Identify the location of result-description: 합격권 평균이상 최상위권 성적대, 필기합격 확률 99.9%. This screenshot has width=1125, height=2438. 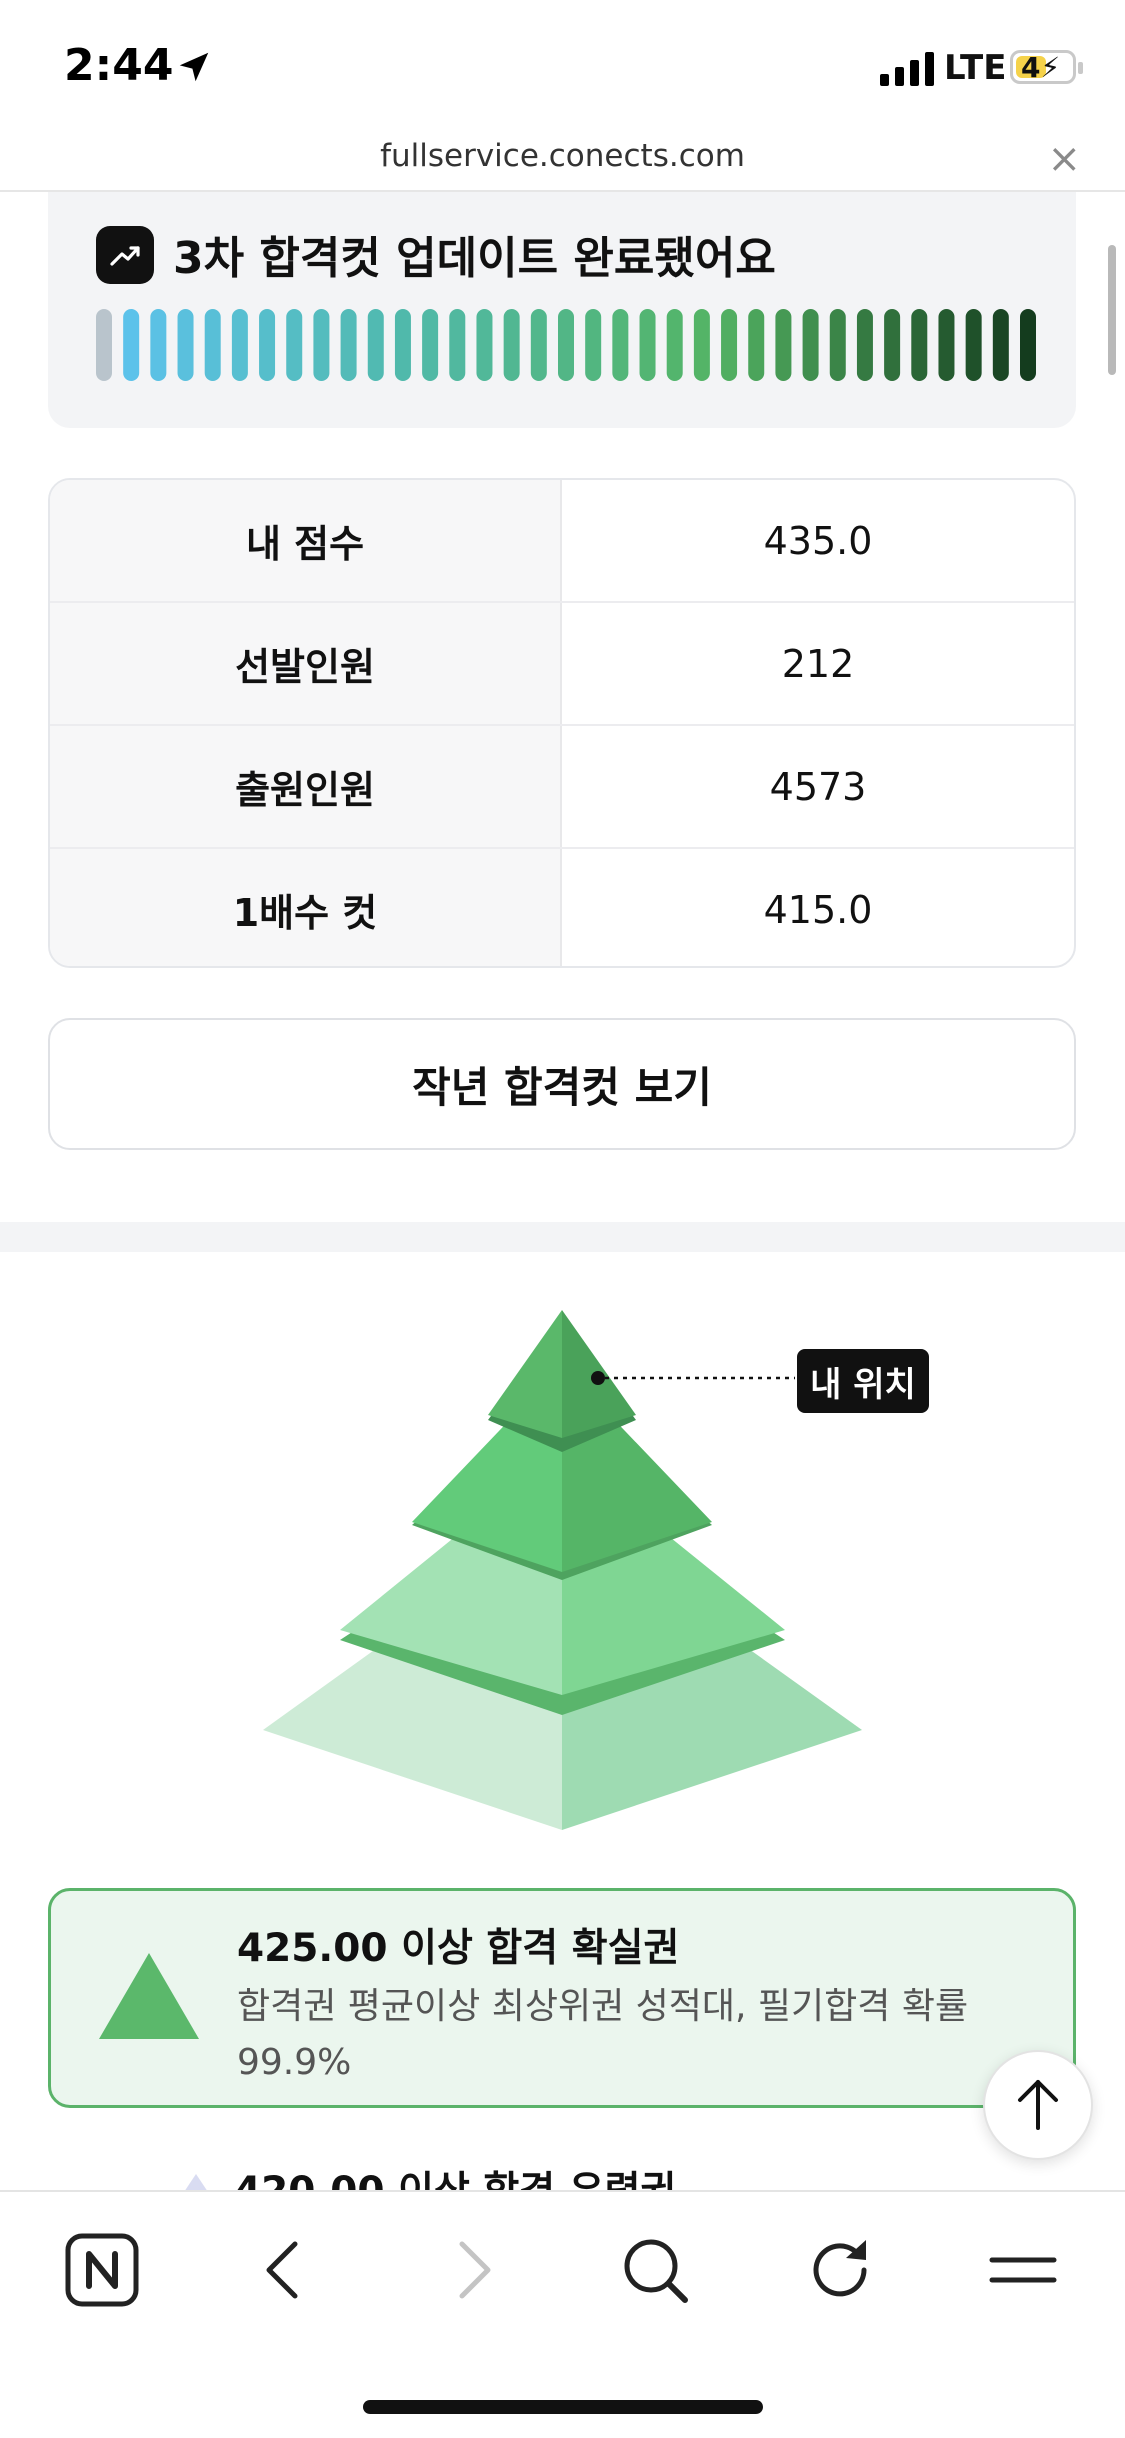
(603, 2034).